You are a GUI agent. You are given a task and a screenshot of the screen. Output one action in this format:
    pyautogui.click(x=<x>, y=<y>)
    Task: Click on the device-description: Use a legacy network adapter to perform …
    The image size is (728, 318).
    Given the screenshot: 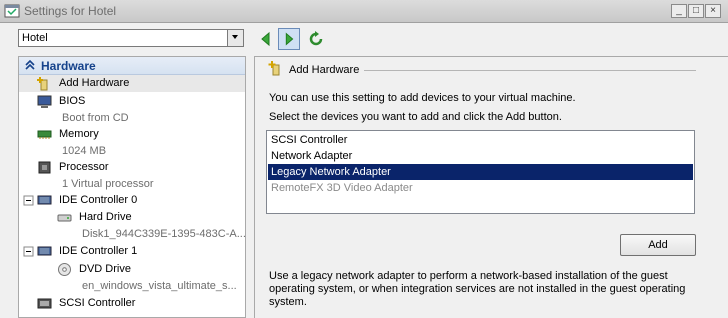 What is the action you would take?
    pyautogui.click(x=484, y=289)
    